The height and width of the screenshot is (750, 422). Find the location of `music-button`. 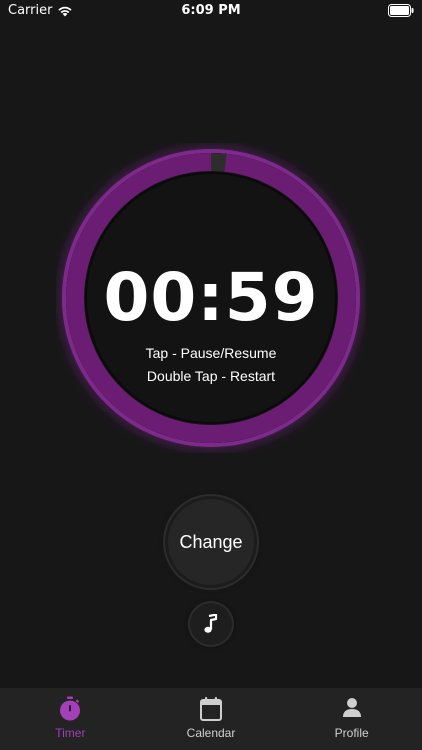

music-button is located at coordinates (211, 624).